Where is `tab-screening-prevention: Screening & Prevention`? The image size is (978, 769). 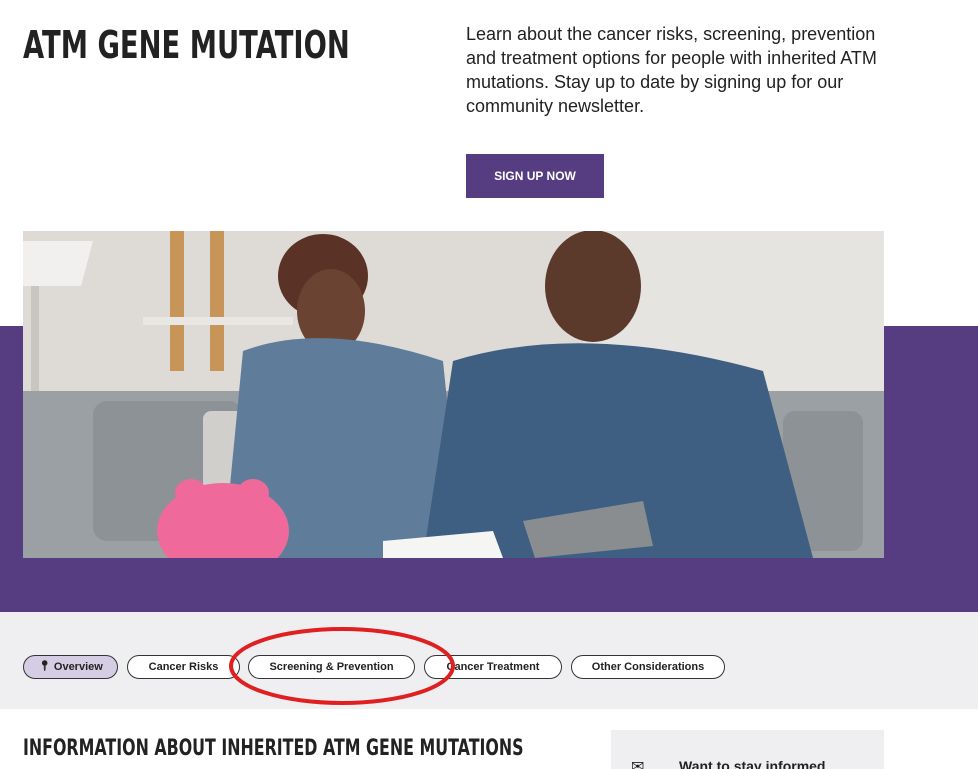
tab-screening-prevention: Screening & Prevention is located at coordinates (331, 667).